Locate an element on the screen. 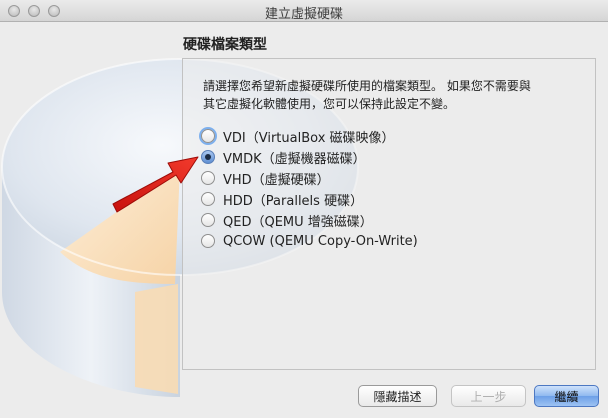 Image resolution: width=608 pixels, height=418 pixels. back-button: 上一步 is located at coordinates (488, 396).